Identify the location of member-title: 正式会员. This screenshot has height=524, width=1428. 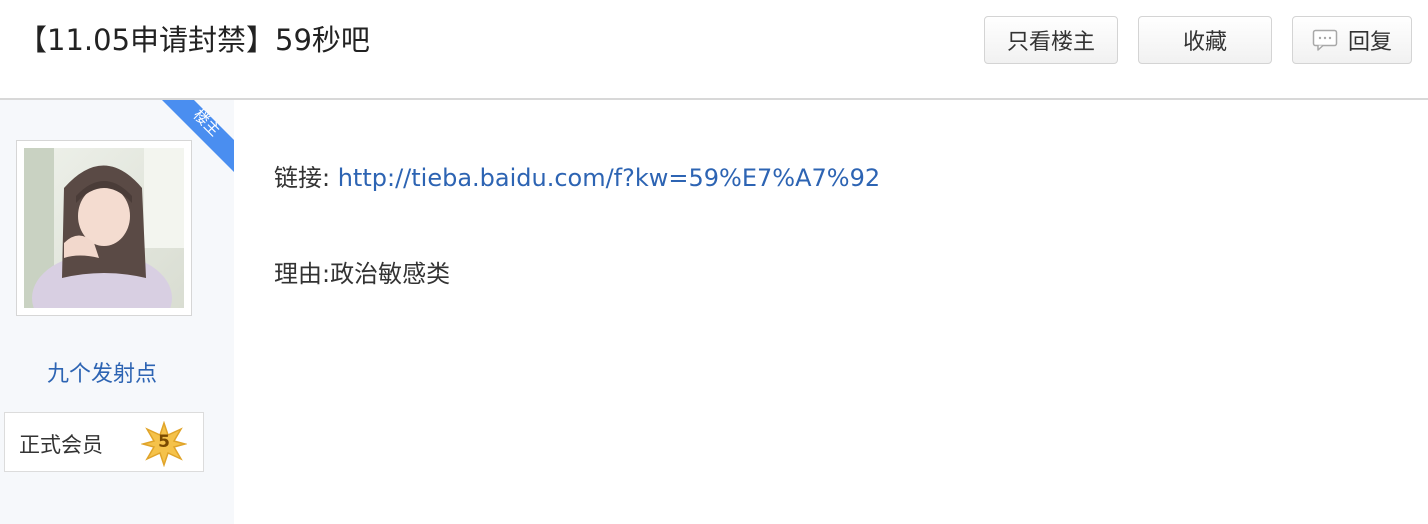
(61, 445).